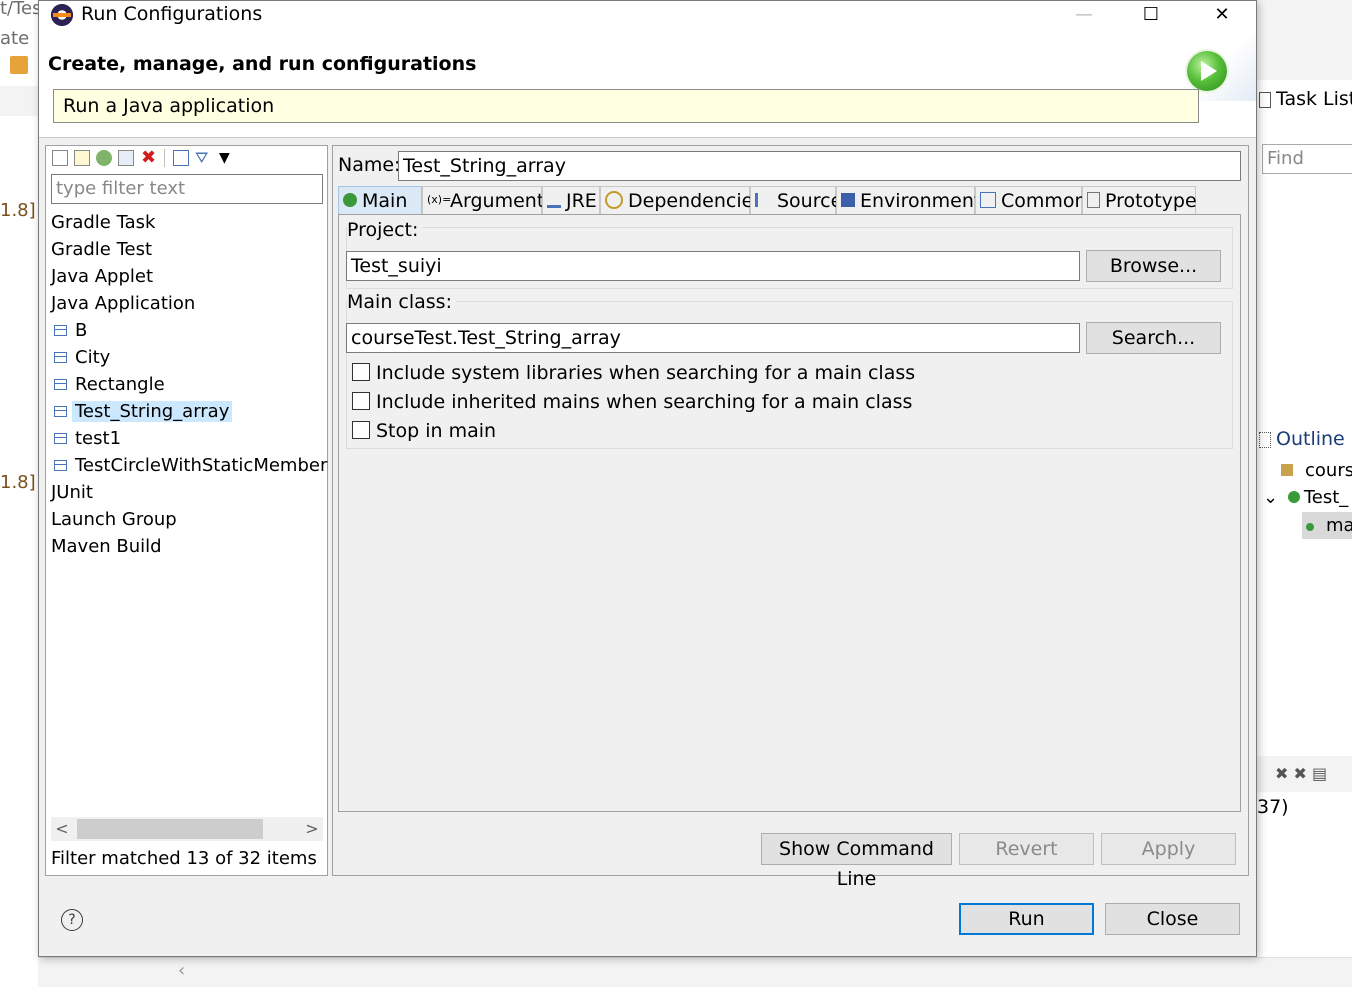 This screenshot has height=987, width=1352. Describe the element at coordinates (87, 438) in the screenshot. I see `tree-configuration: test1` at that location.